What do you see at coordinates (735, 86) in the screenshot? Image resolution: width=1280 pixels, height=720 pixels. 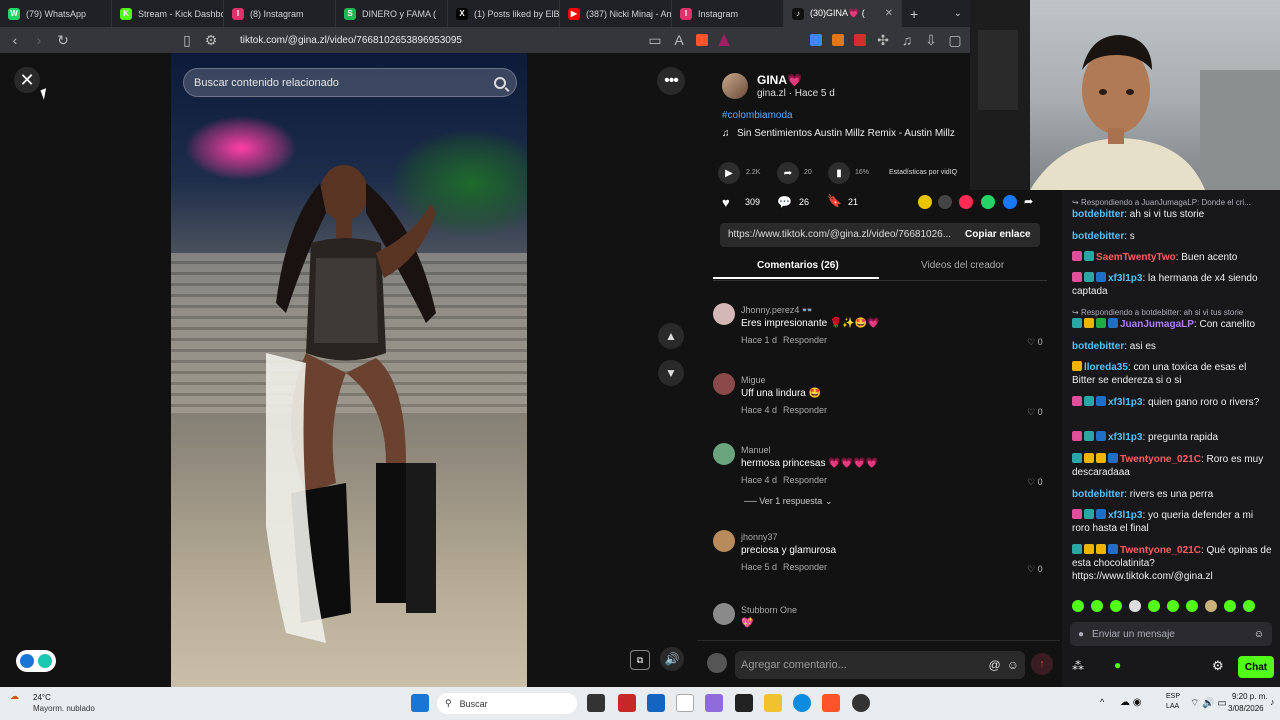 I see `author-avatar` at bounding box center [735, 86].